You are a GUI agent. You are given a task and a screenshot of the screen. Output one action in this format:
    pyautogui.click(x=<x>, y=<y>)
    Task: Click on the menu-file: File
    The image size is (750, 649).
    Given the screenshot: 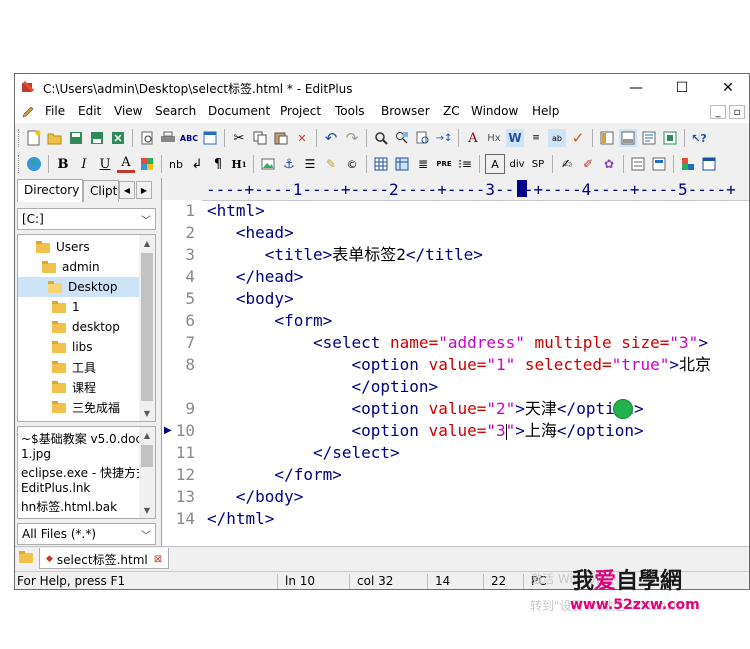 What is the action you would take?
    pyautogui.click(x=55, y=111)
    